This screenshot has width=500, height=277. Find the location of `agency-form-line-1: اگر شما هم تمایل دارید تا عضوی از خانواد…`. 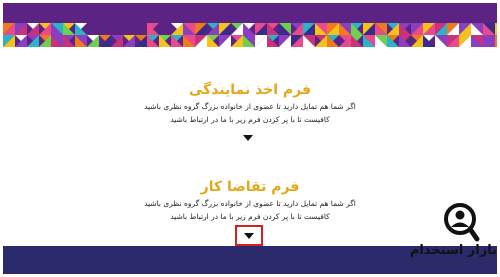

agency-form-line-1: اگر شما هم تمایل دارید تا عضوی از خانواد… is located at coordinates (250, 106).